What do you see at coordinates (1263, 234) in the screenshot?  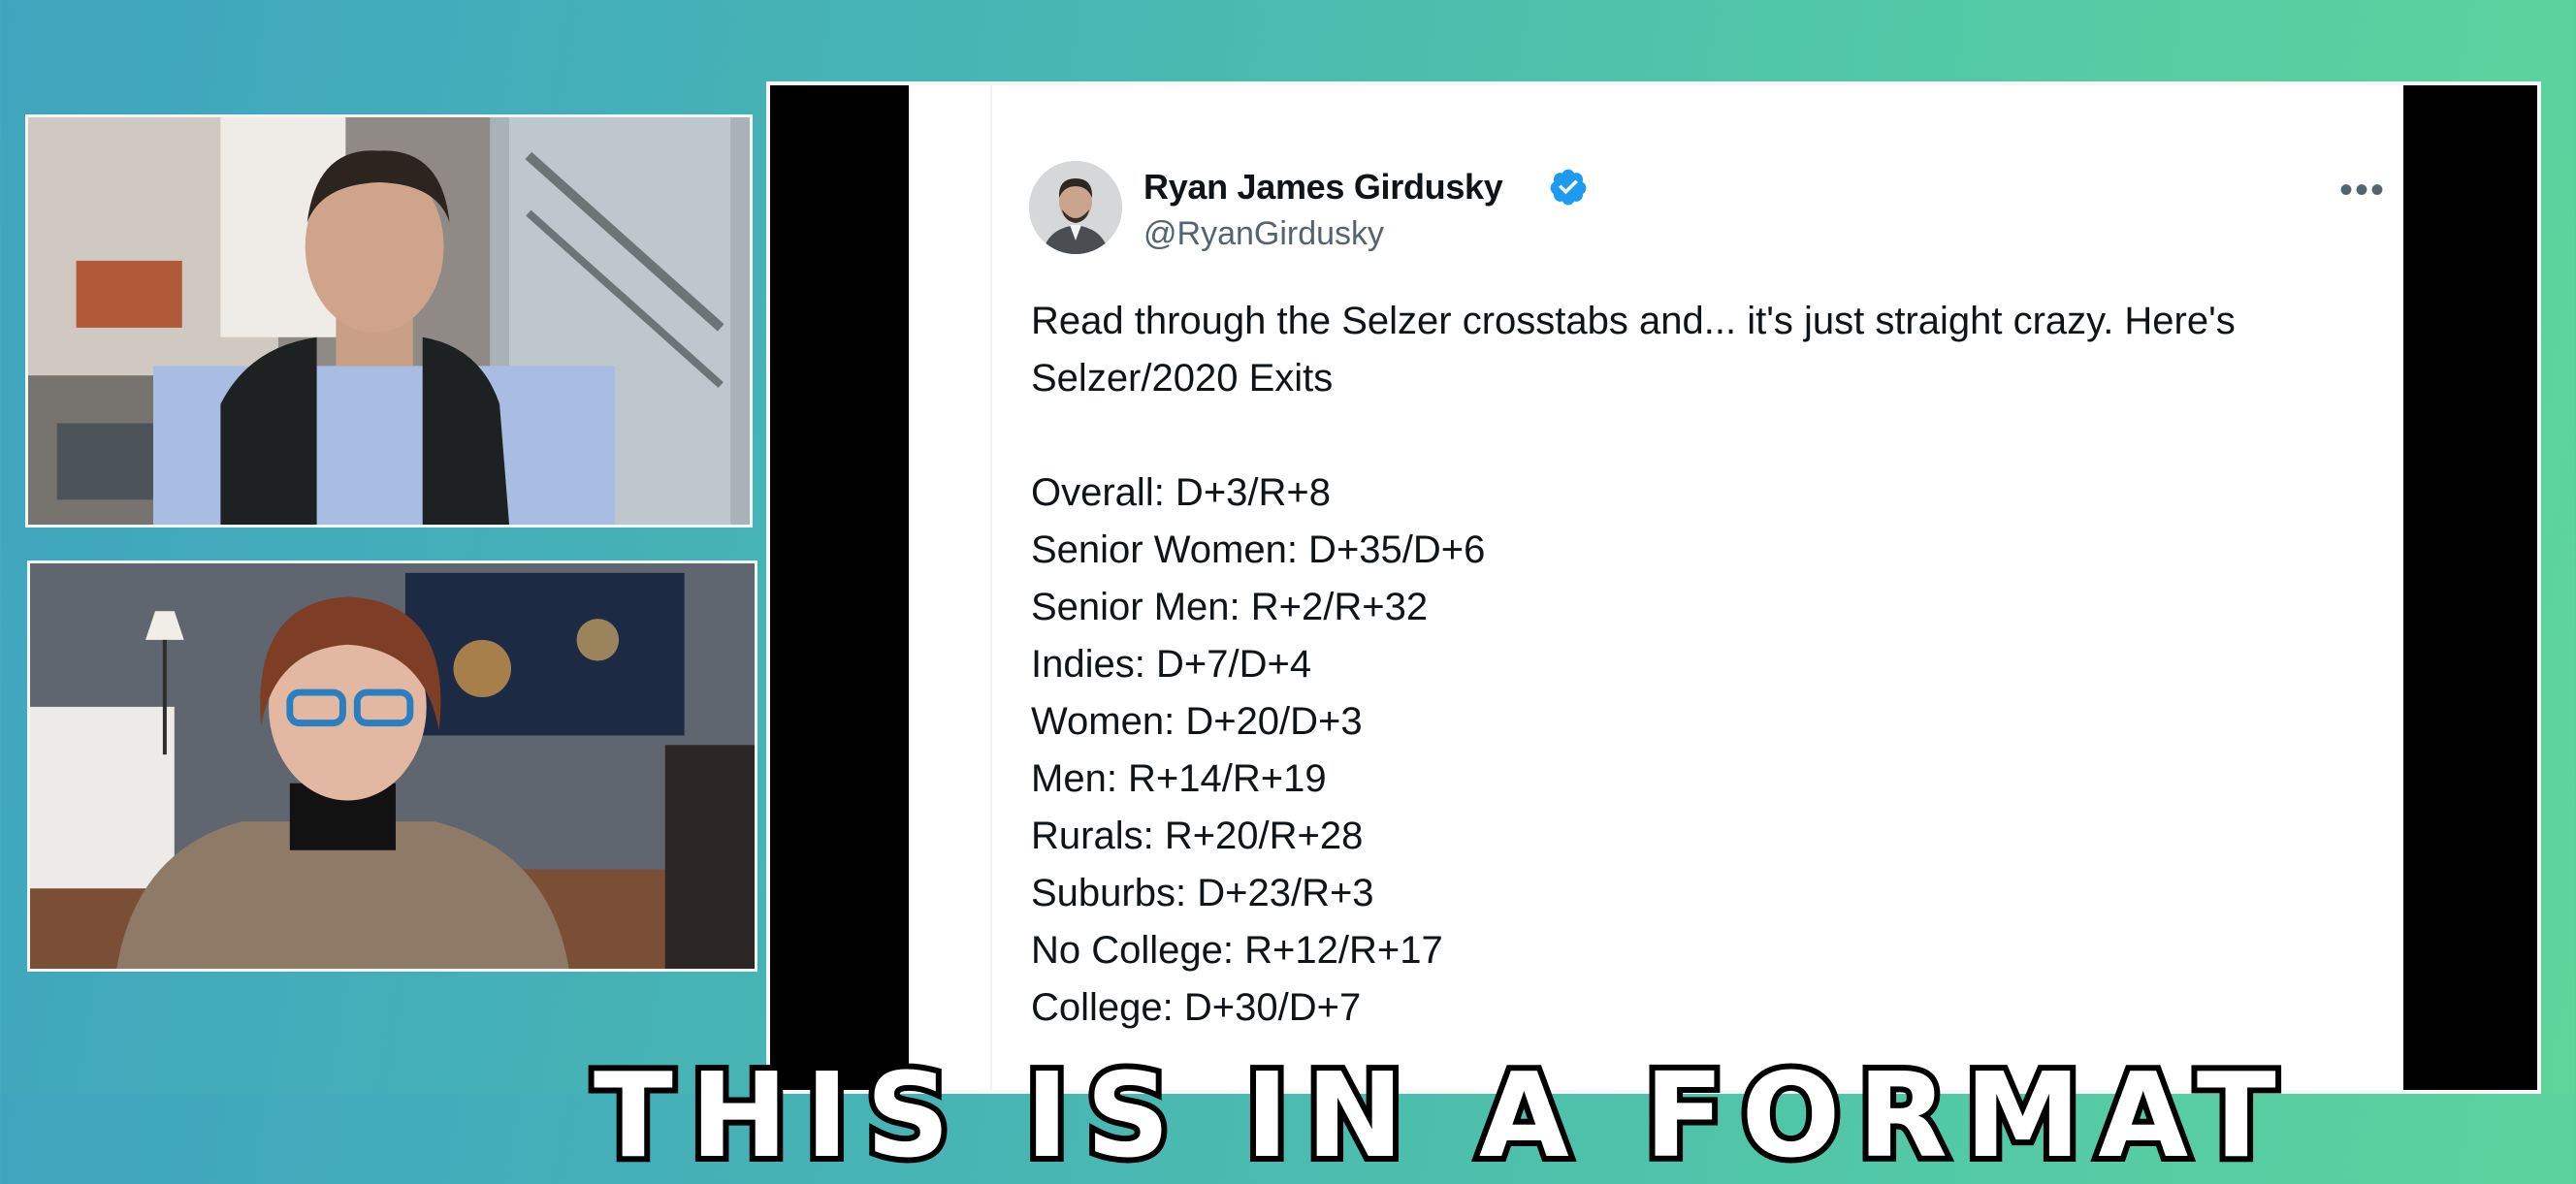 I see `author-handle: @RyanGirdusky` at bounding box center [1263, 234].